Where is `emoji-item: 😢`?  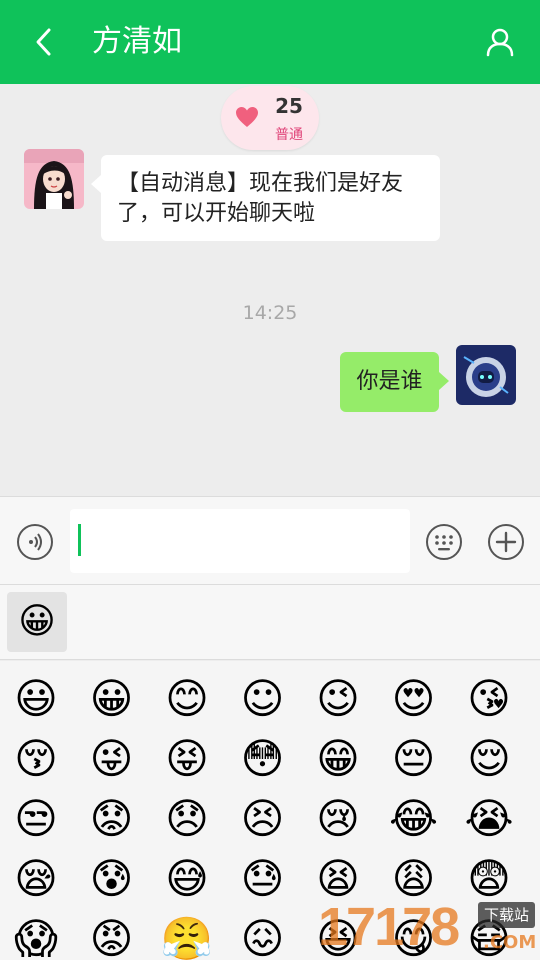
emoji-item: 😢 is located at coordinates (338, 819).